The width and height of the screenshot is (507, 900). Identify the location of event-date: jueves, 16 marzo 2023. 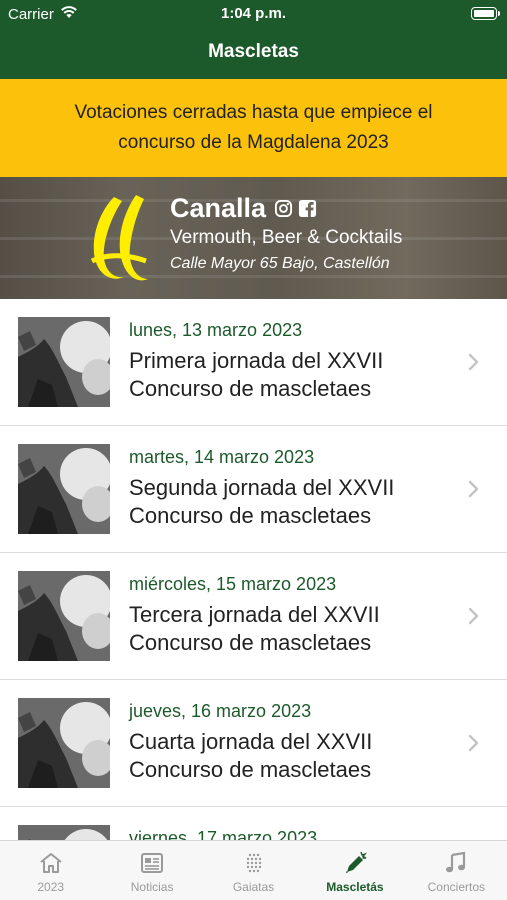
(220, 711).